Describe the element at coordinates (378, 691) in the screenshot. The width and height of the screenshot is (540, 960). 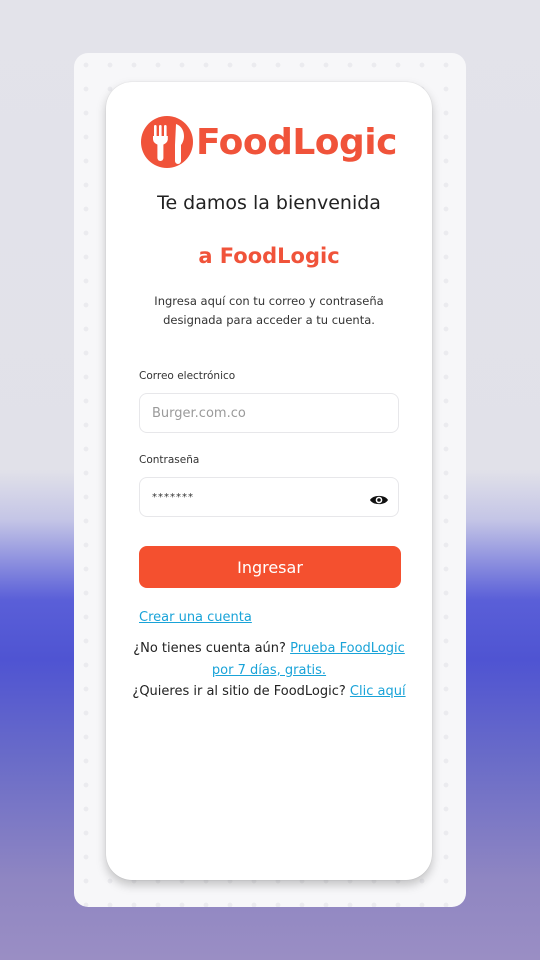
I see `site-link: Clic aquí` at that location.